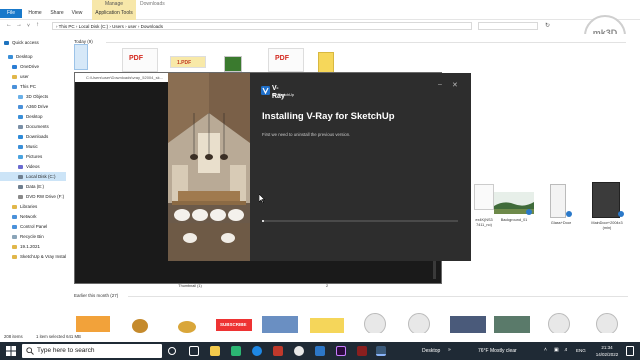 This screenshot has width=640, height=360. Describe the element at coordinates (449, 350) in the screenshot. I see `tray-chevron-icon: »` at that location.